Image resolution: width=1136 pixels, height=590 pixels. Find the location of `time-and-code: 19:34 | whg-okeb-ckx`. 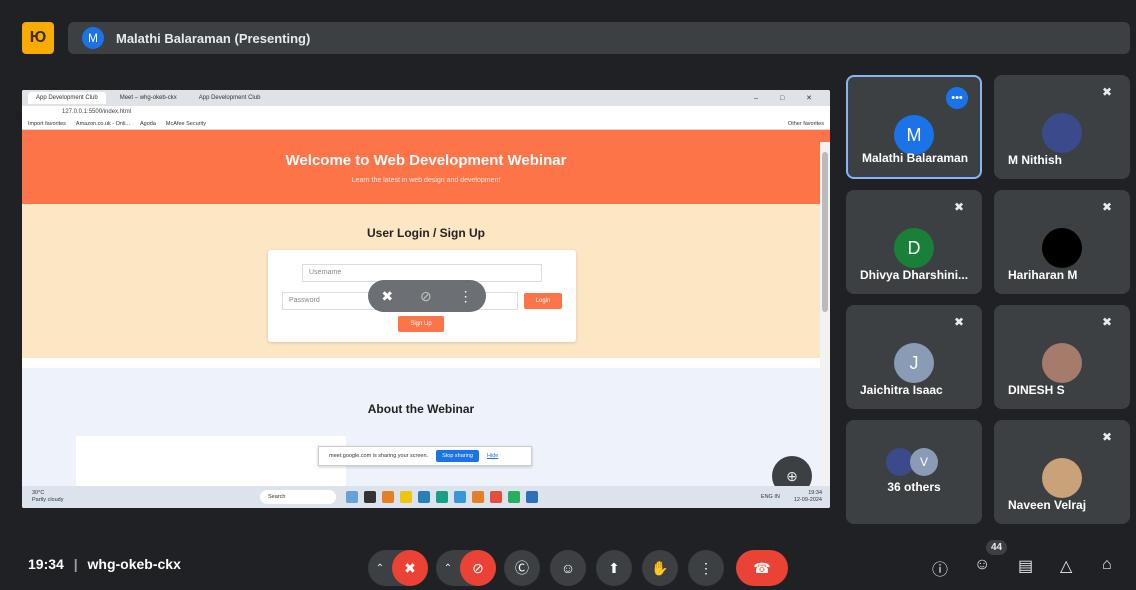

time-and-code: 19:34 | whg-okeb-ckx is located at coordinates (104, 564).